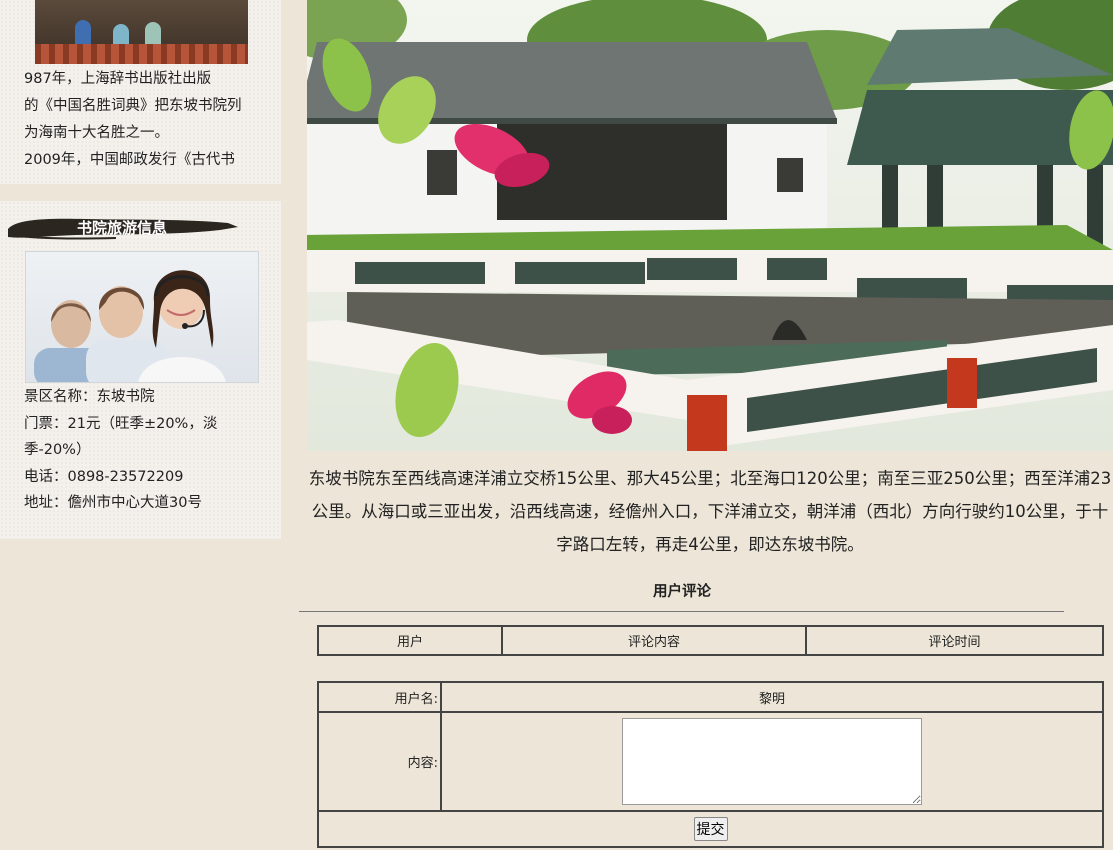 The image size is (1113, 850). I want to click on academy-interior-thumbnail, so click(141, 32).